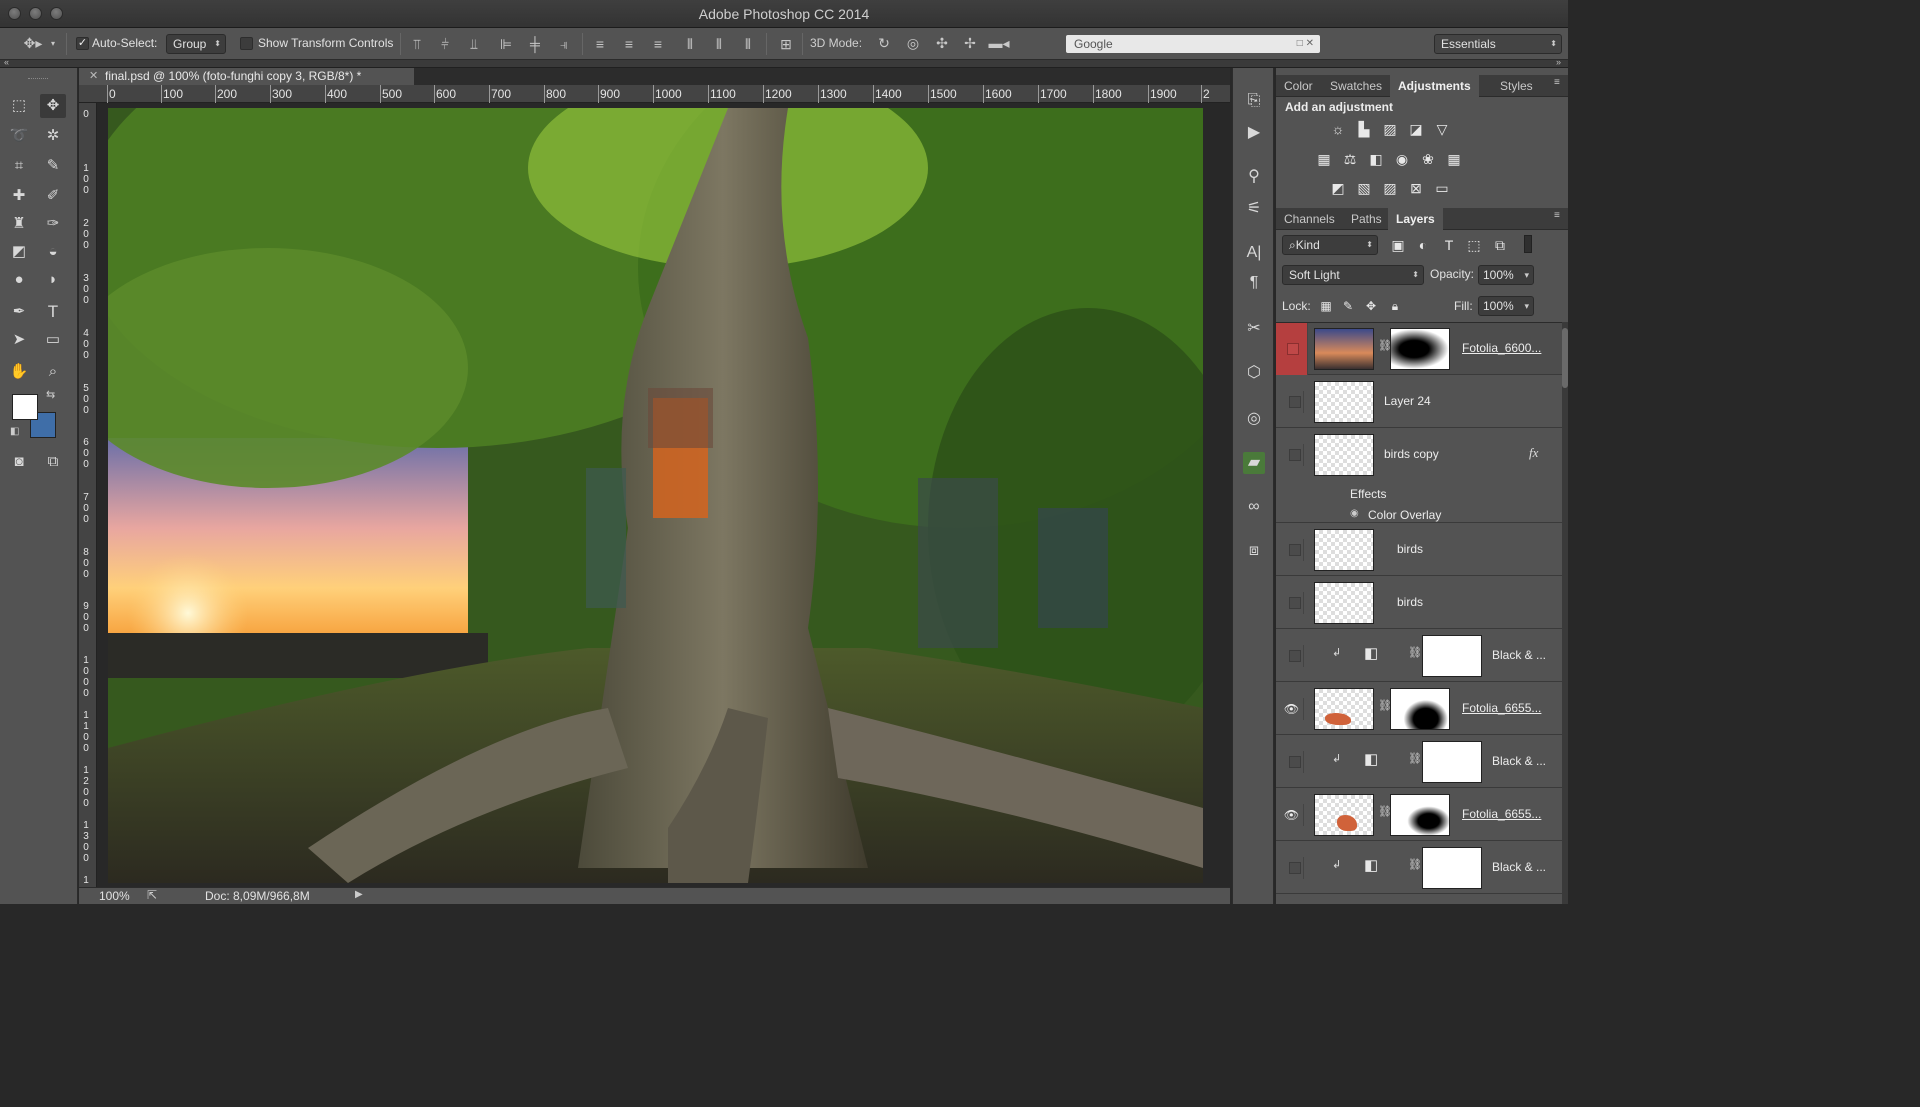 The height and width of the screenshot is (1107, 1920). Describe the element at coordinates (719, 44) in the screenshot. I see `distribute-hcenter-icon: ⦀` at that location.